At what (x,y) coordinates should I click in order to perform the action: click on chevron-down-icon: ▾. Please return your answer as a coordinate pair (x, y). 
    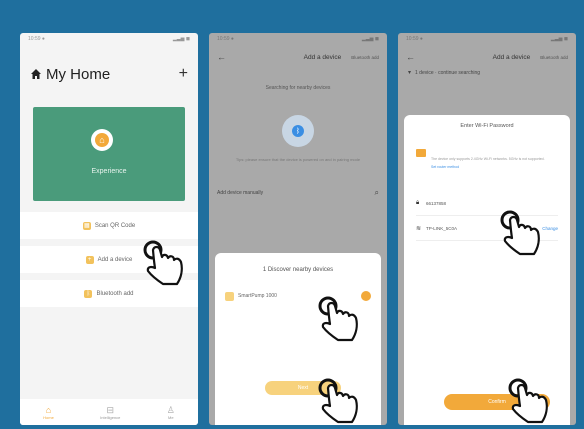
    Looking at the image, I should click on (410, 73).